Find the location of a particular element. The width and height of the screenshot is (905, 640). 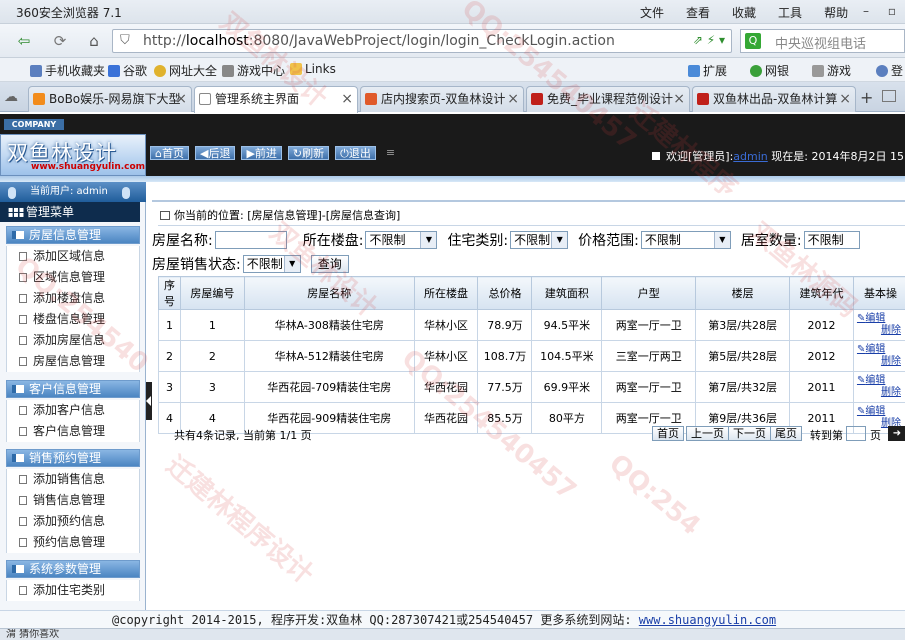

bookmark-item: 谷歌 is located at coordinates (127, 70).